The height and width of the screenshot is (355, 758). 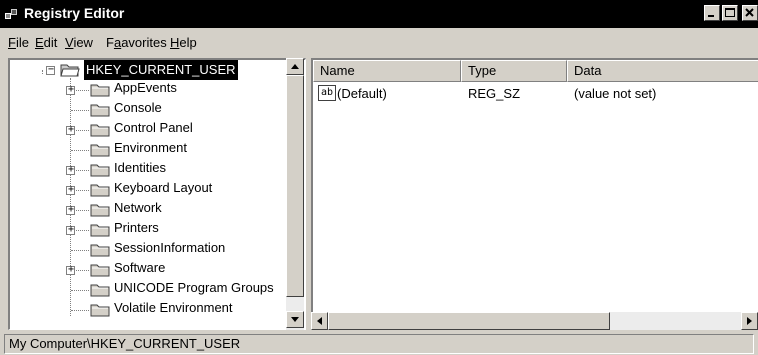 I want to click on tree-item-label: HKEY_CURRENT_USER, so click(x=161, y=70).